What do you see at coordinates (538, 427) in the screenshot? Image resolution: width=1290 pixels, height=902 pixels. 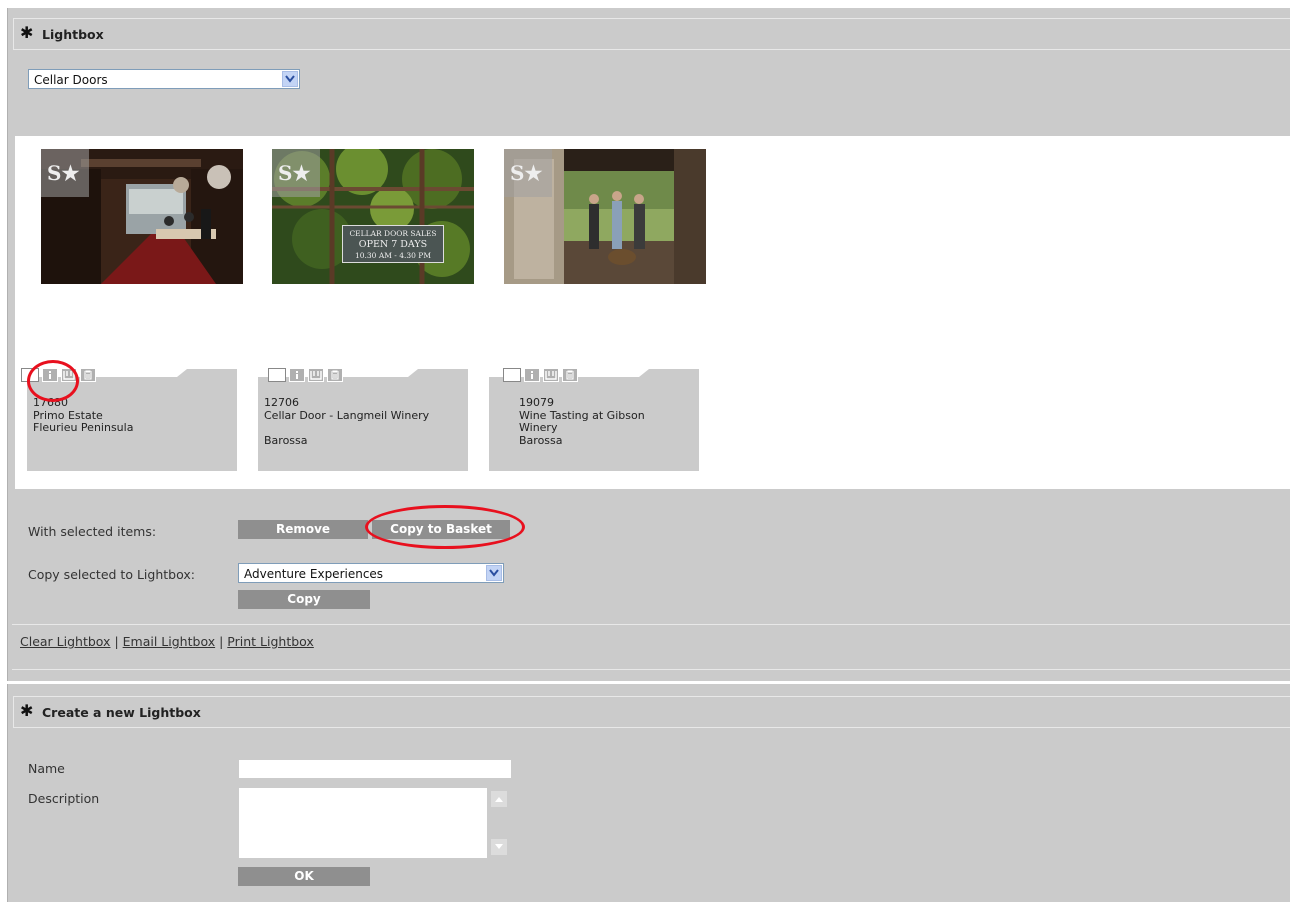 I see `item-line-2: Winery` at bounding box center [538, 427].